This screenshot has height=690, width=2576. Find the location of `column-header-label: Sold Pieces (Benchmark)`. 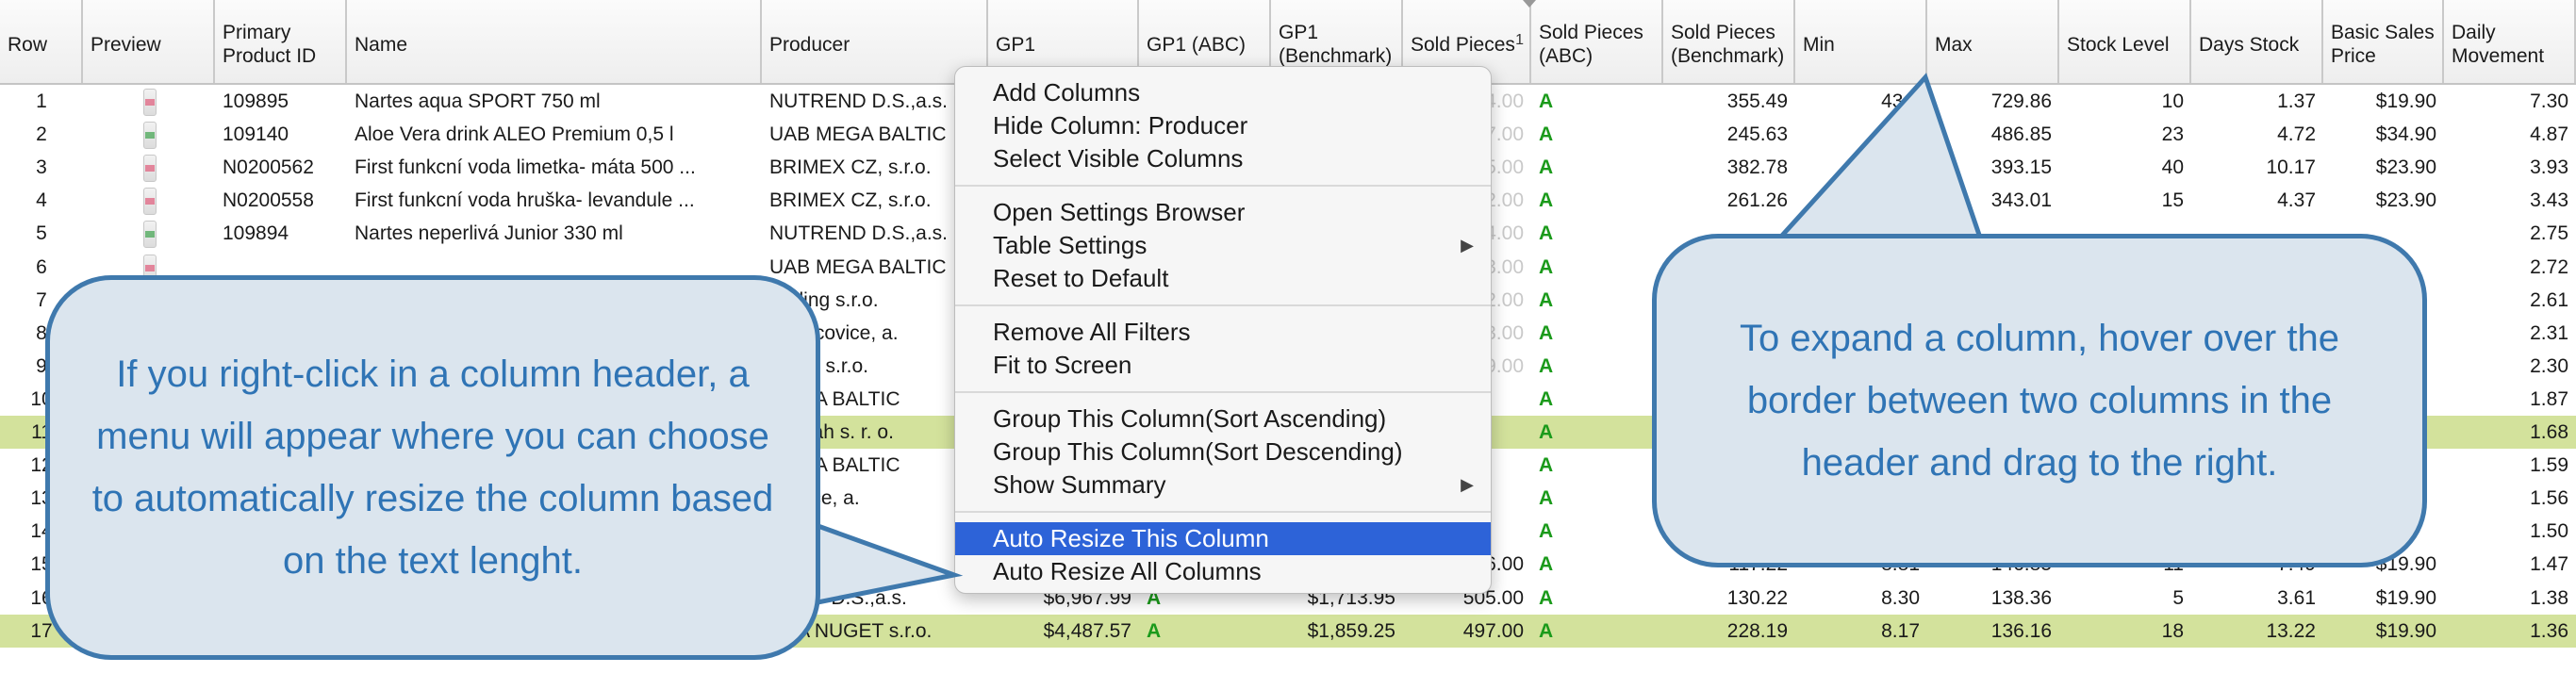

column-header-label: Sold Pieces (Benchmark) is located at coordinates (1728, 45).